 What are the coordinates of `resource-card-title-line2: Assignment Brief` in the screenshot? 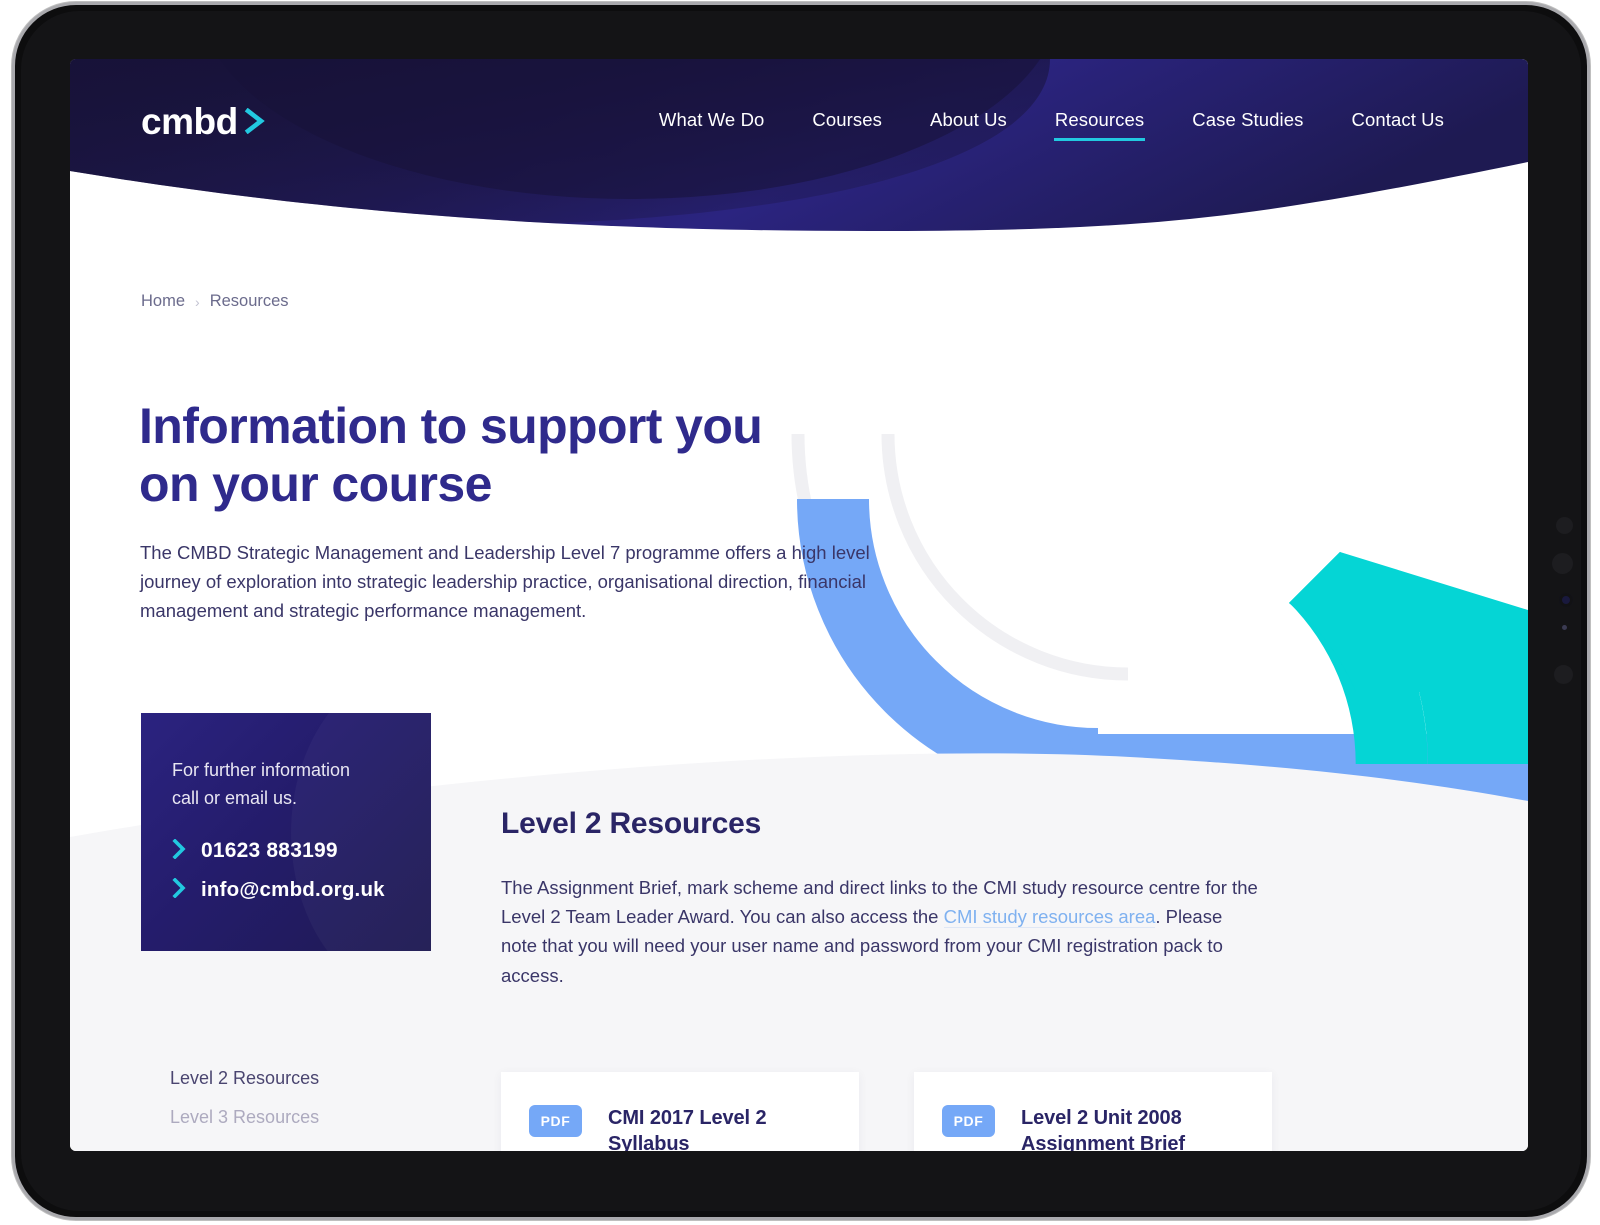 It's located at (1103, 1142).